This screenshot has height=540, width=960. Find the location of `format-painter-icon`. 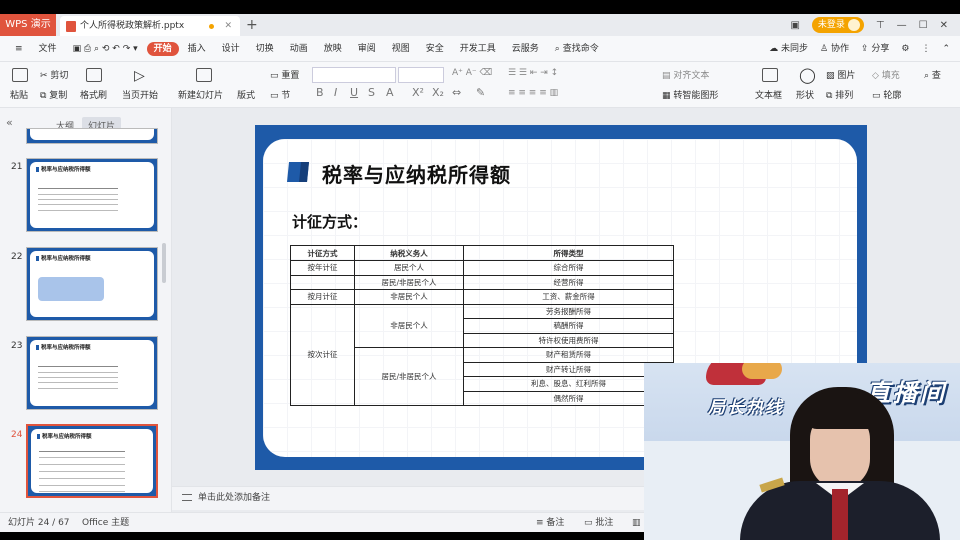

format-painter-icon is located at coordinates (94, 75).